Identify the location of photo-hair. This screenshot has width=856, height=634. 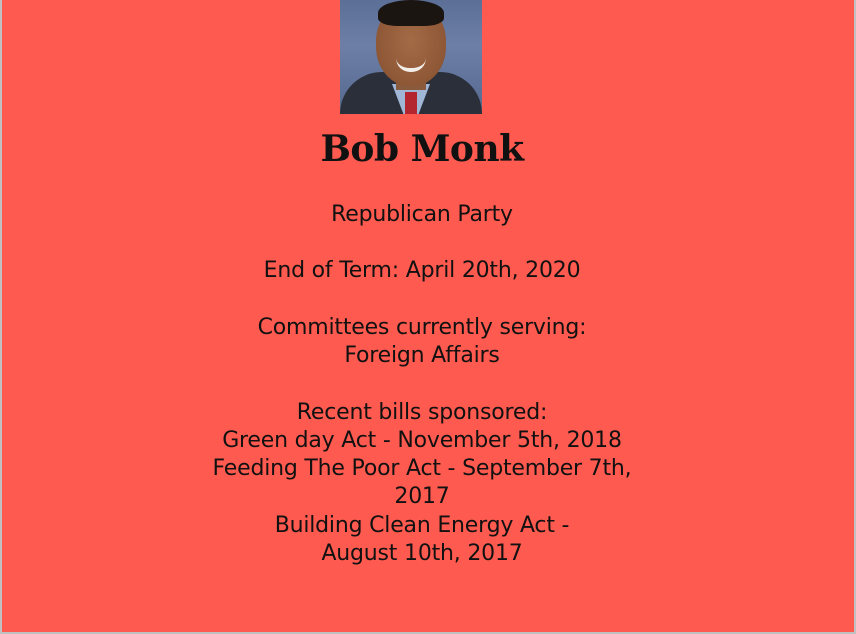
(411, 13).